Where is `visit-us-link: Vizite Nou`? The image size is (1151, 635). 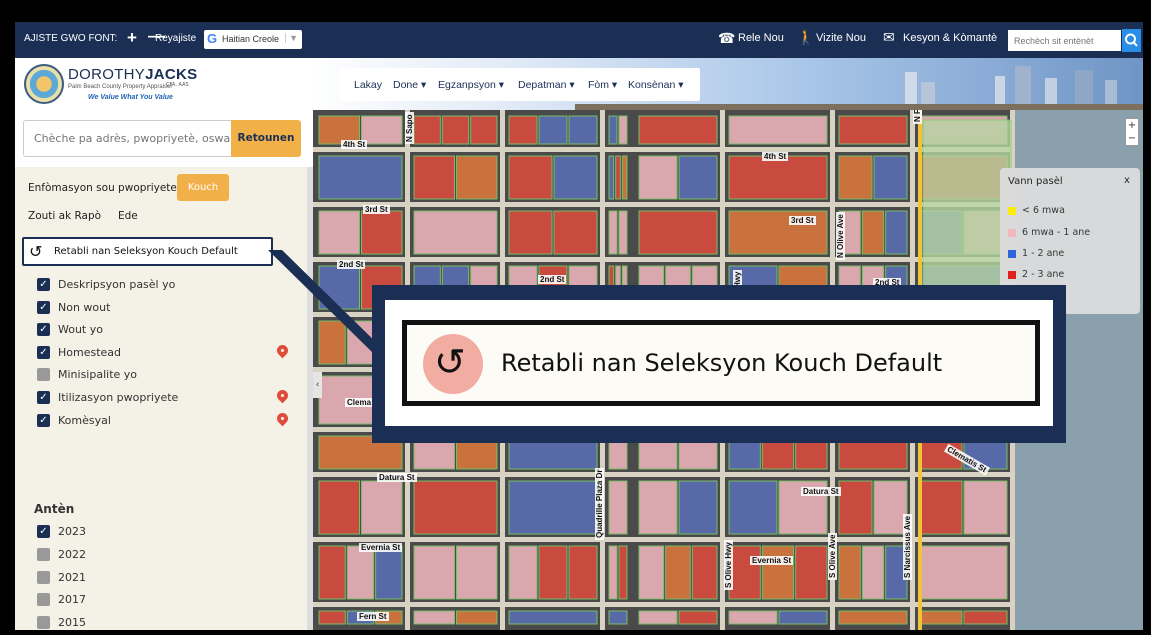 visit-us-link: Vizite Nou is located at coordinates (841, 38).